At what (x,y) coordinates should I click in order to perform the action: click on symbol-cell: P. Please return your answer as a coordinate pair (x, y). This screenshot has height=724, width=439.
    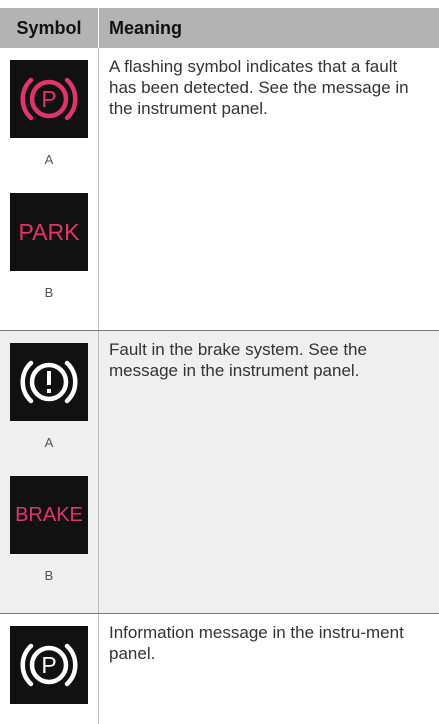
    Looking at the image, I should click on (49, 669).